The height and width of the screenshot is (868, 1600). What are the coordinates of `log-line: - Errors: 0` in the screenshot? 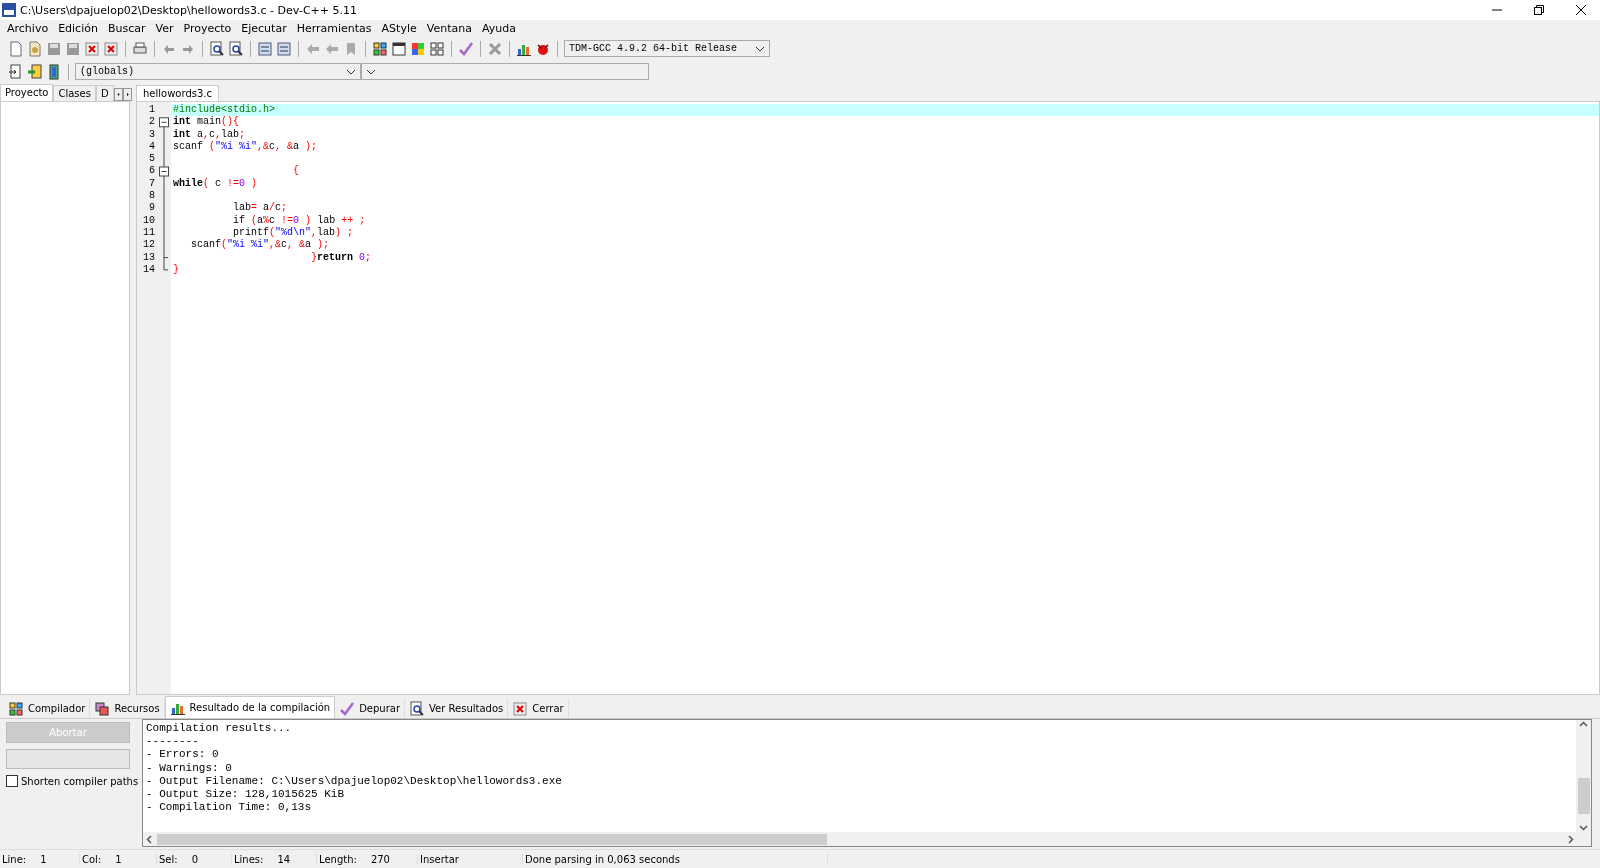 It's located at (183, 755).